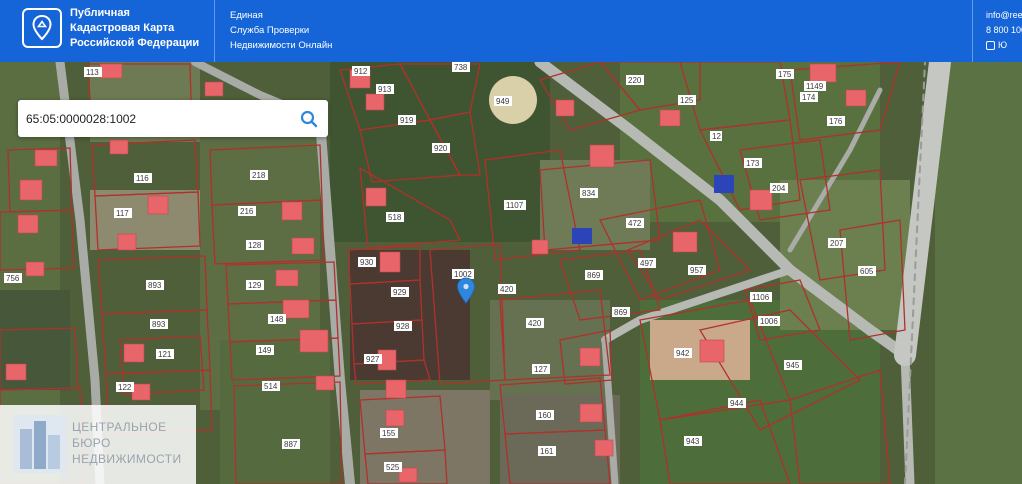 This screenshot has height=484, width=1022. I want to click on parcel-label: 497, so click(647, 263).